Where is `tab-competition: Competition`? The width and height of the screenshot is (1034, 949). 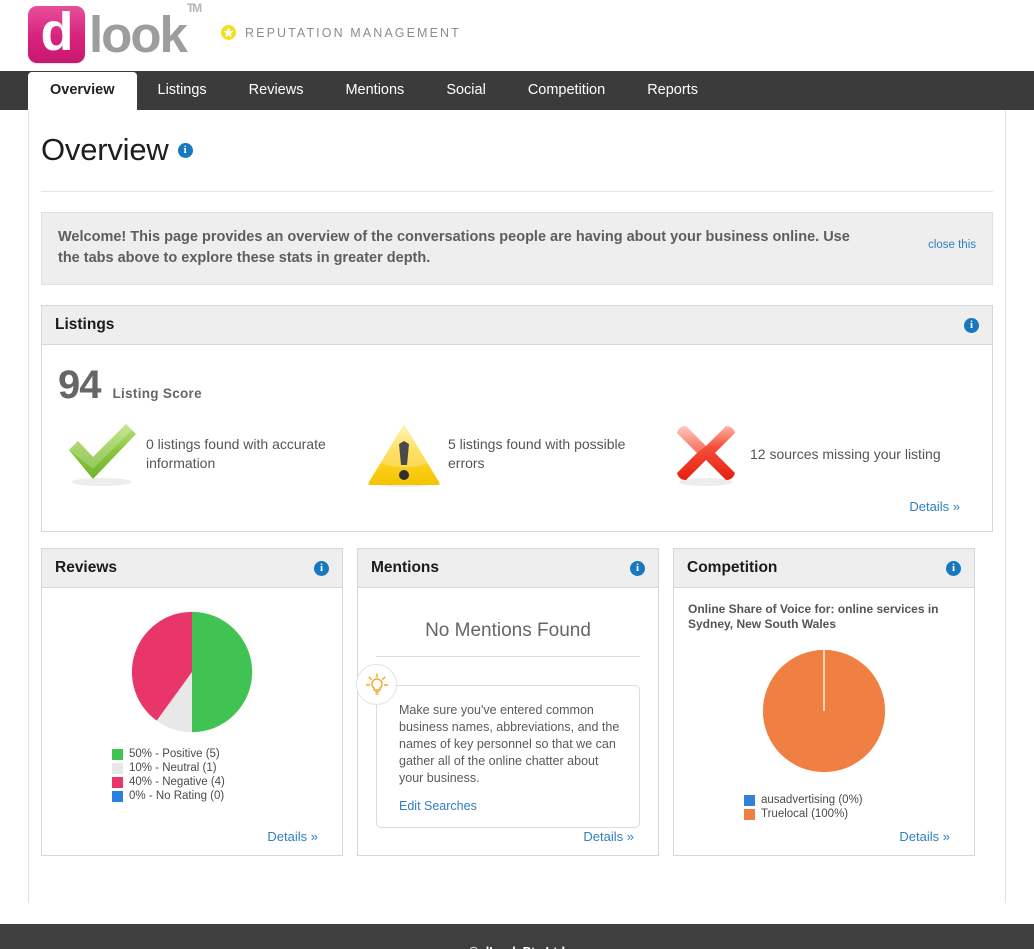 tab-competition: Competition is located at coordinates (566, 90).